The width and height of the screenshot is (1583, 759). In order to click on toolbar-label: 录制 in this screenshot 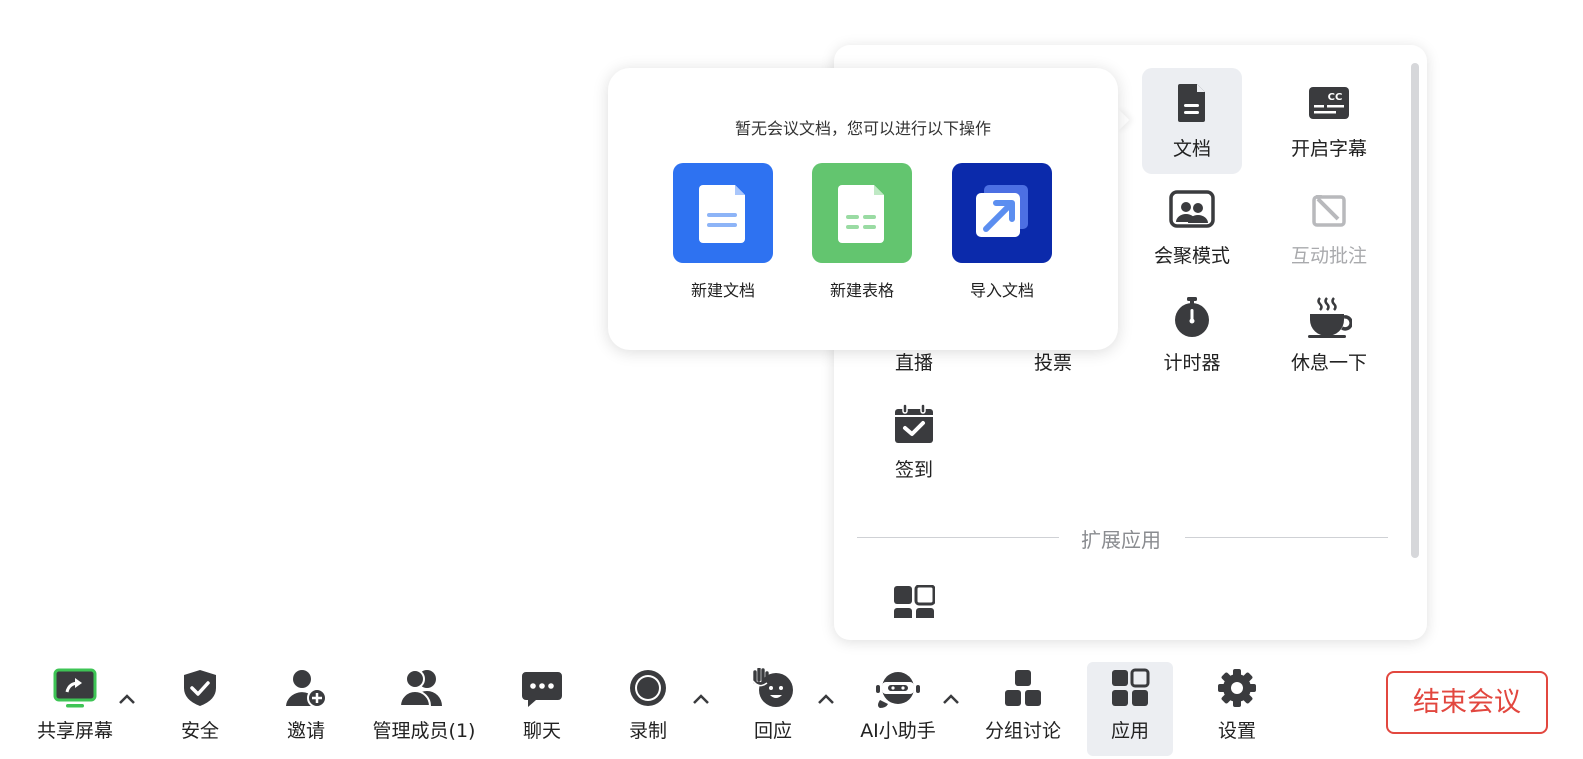, I will do `click(647, 731)`.